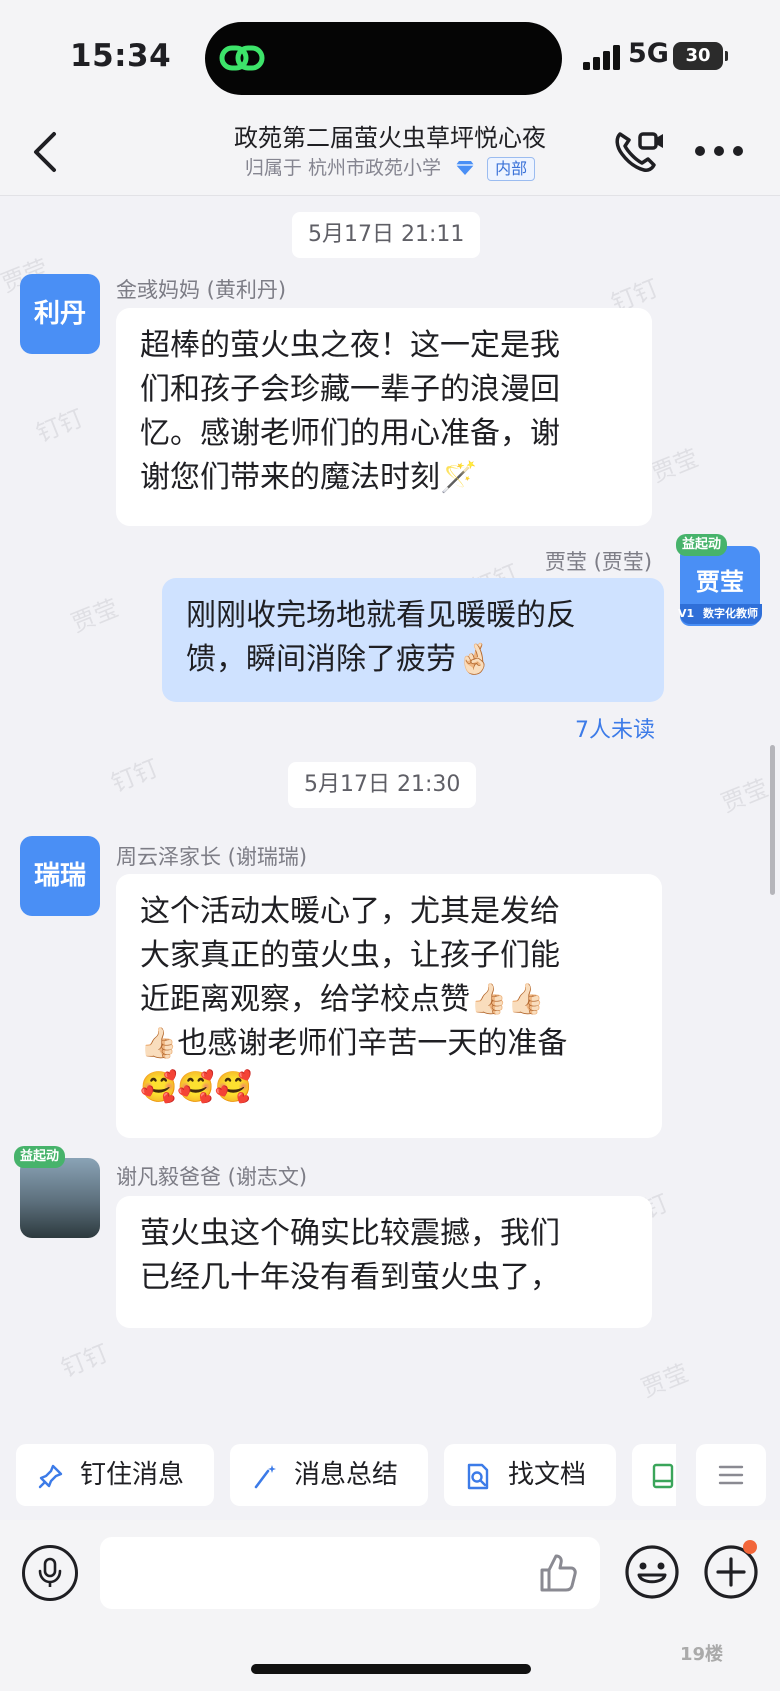 The width and height of the screenshot is (780, 1691). What do you see at coordinates (121, 56) in the screenshot?
I see `status-time: 15:34` at bounding box center [121, 56].